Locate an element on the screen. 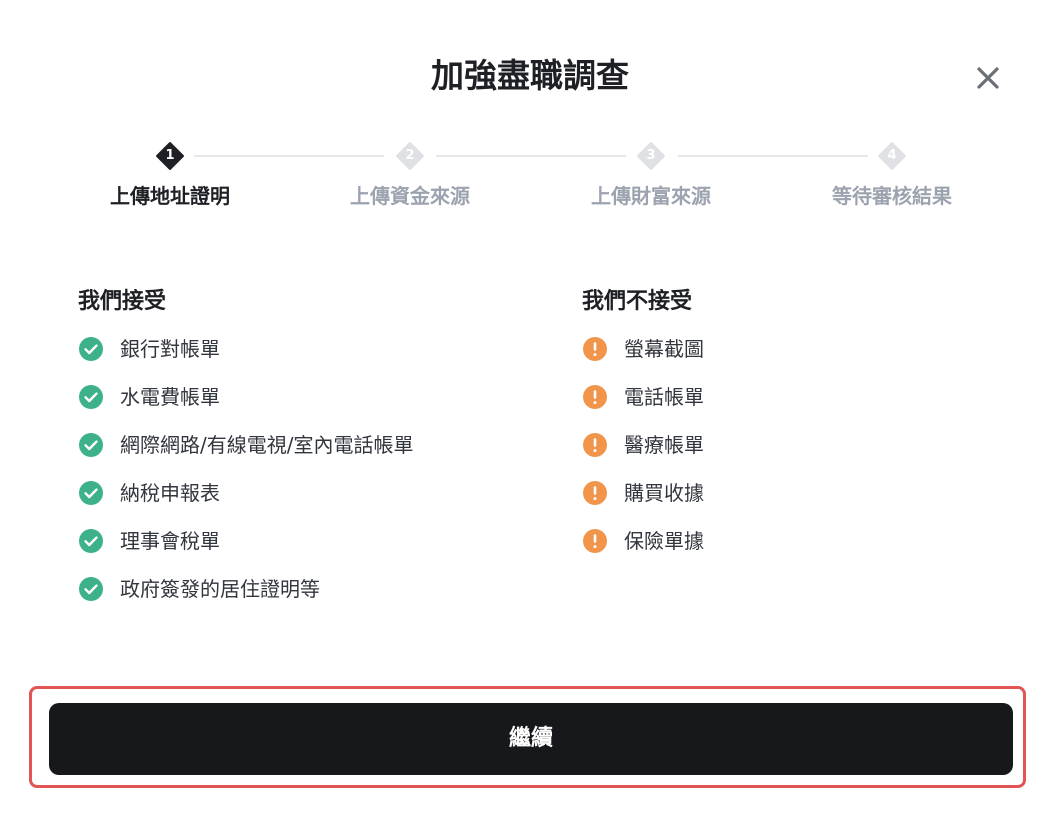 The height and width of the screenshot is (834, 1060). list-item: 電話帳單 is located at coordinates (792, 408).